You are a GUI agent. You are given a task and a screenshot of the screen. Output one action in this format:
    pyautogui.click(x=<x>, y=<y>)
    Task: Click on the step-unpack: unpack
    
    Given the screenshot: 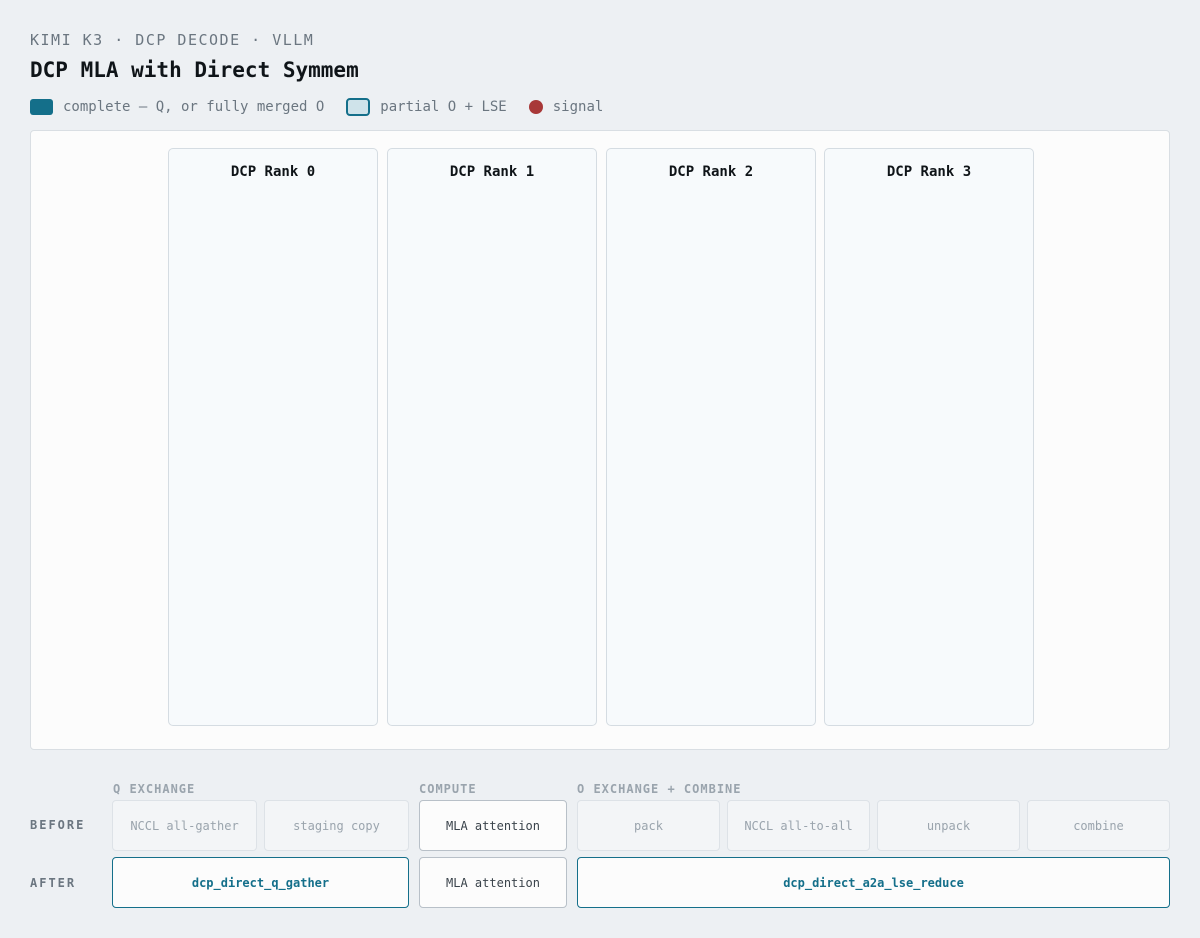 What is the action you would take?
    pyautogui.click(x=948, y=825)
    